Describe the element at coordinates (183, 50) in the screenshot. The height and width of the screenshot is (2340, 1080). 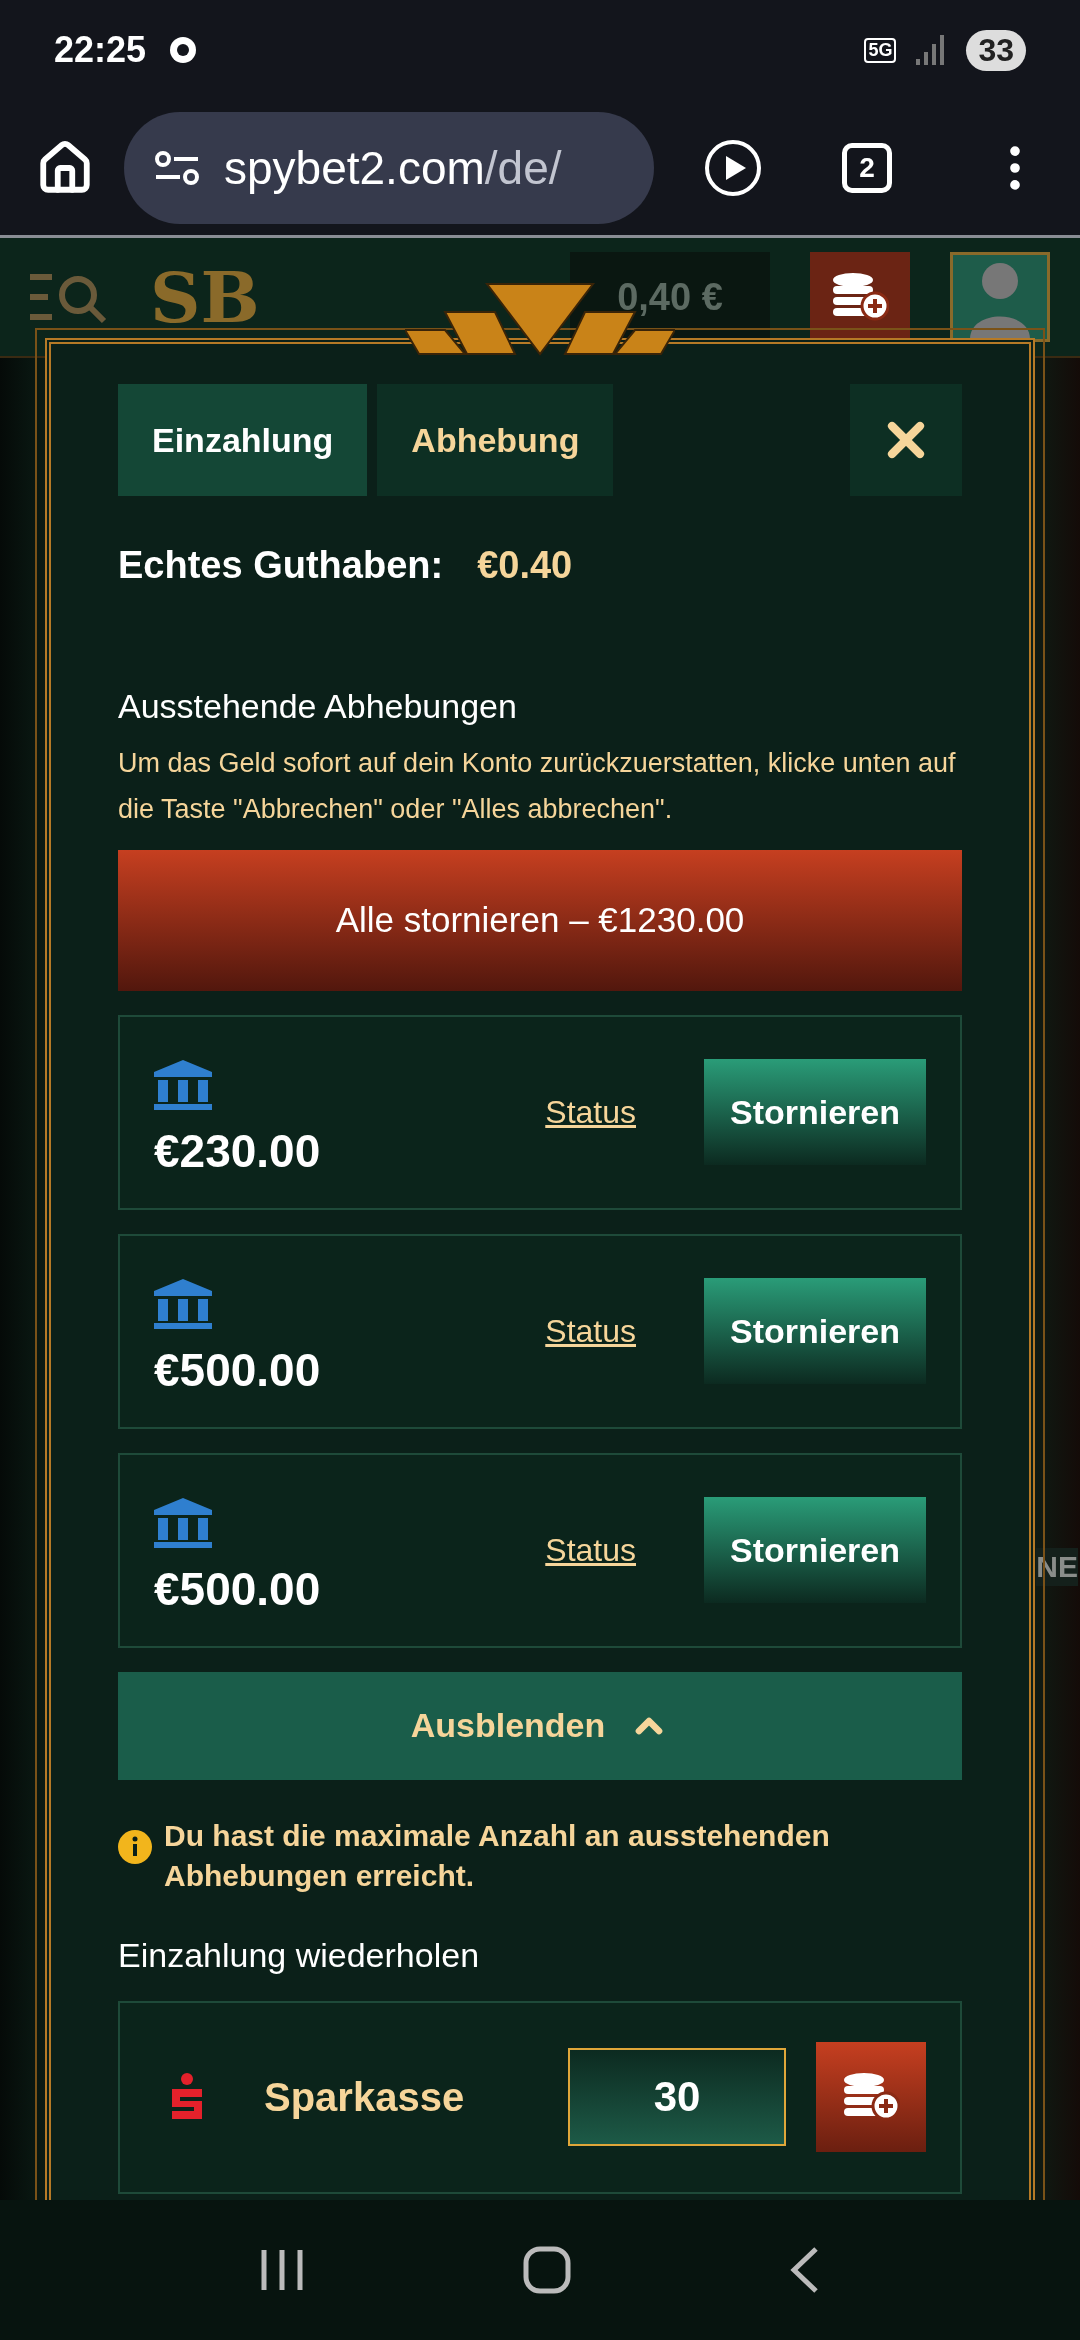
I see `browser-app-icon` at that location.